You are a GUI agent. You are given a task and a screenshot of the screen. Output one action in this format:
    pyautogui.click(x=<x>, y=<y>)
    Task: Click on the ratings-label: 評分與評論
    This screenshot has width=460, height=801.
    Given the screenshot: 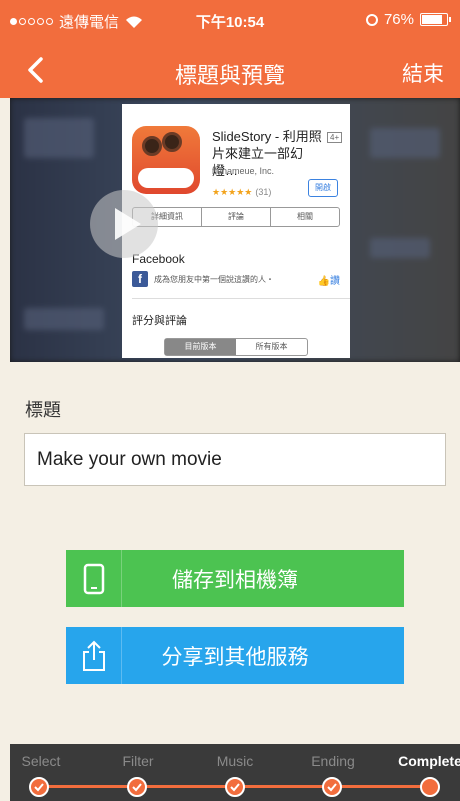 What is the action you would take?
    pyautogui.click(x=159, y=321)
    